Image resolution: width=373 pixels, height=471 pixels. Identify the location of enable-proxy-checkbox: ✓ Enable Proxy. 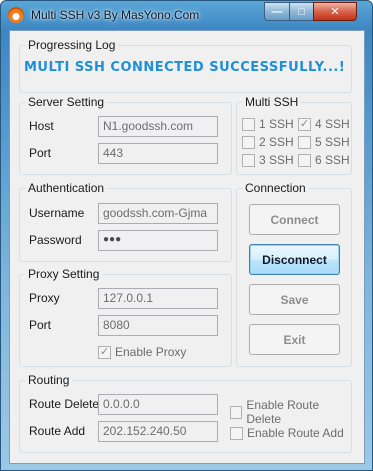
(142, 352).